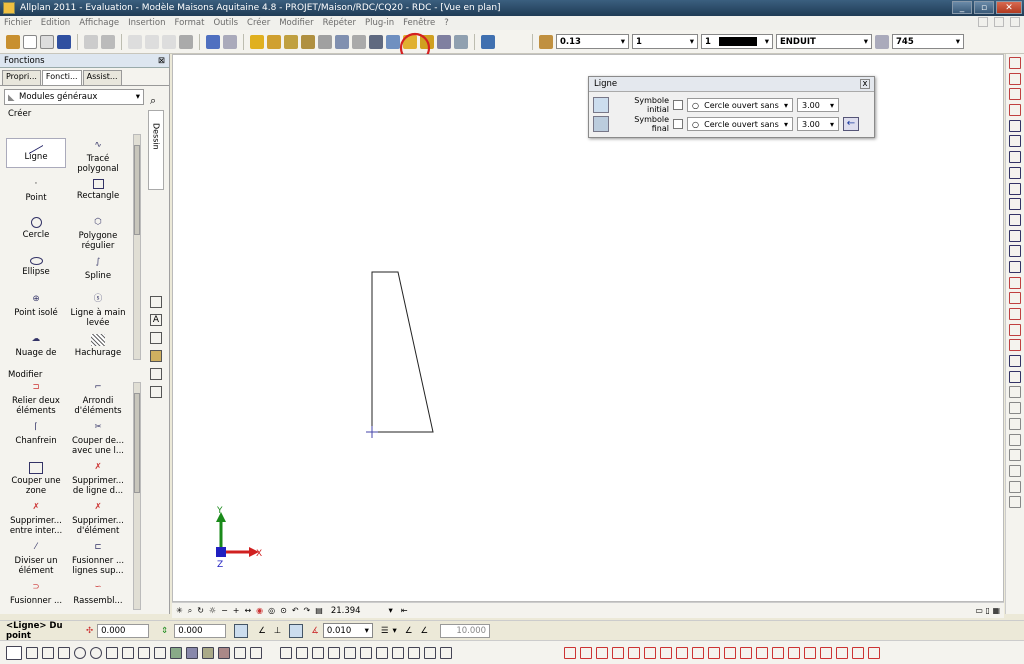 Image resolution: width=1024 pixels, height=664 pixels. What do you see at coordinates (30, 41) in the screenshot?
I see `new-icon` at bounding box center [30, 41].